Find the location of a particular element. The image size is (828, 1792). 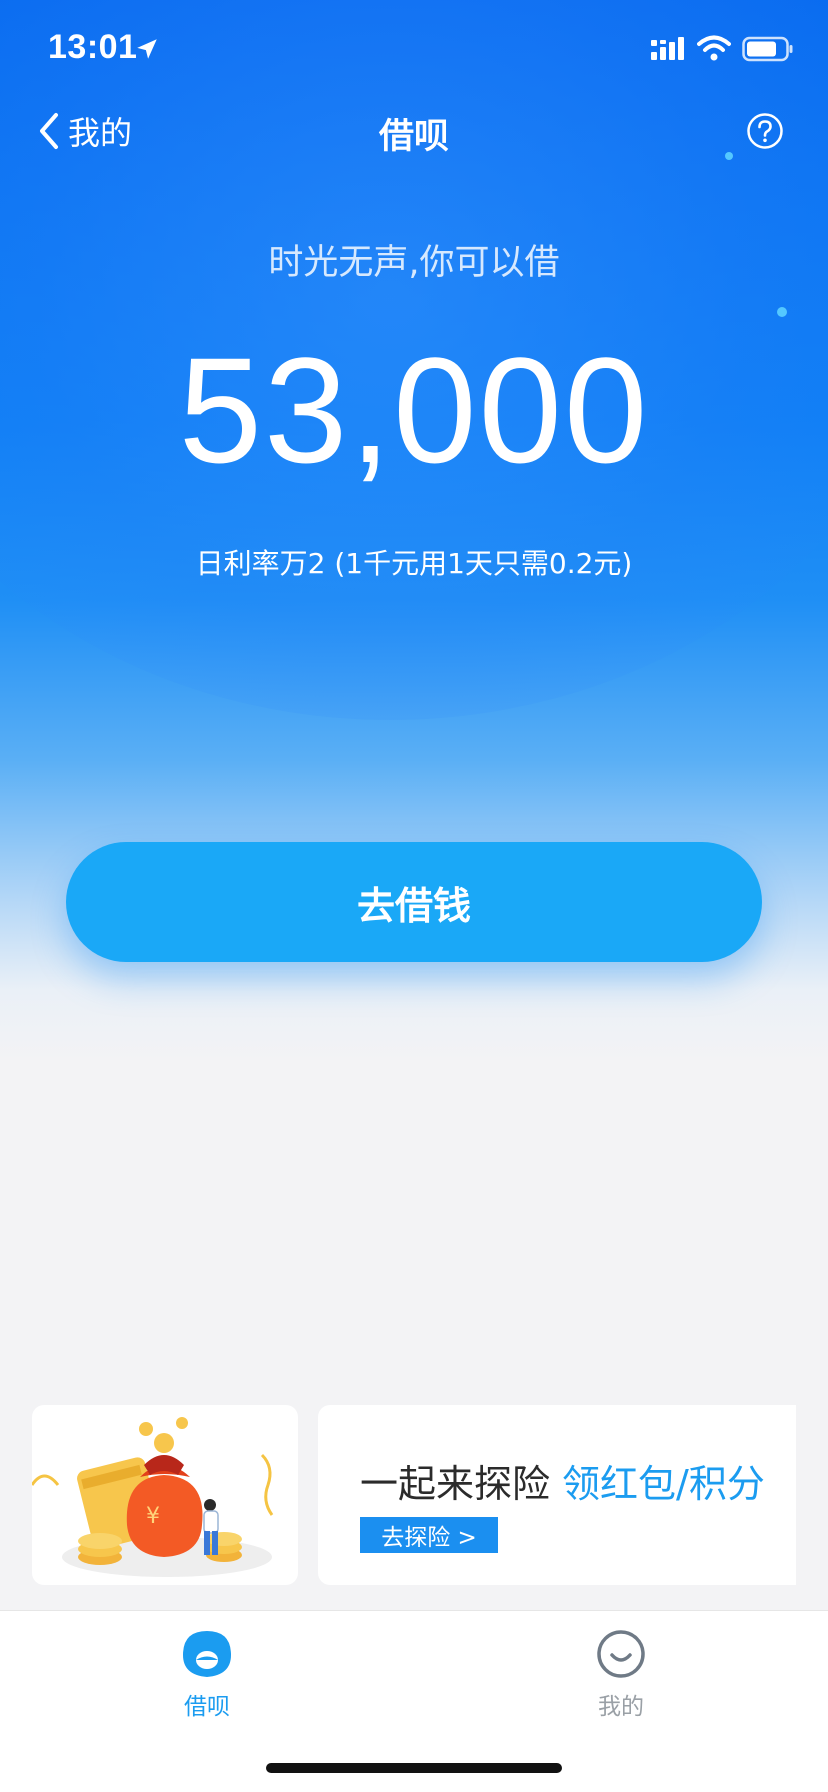

chevron-left-icon is located at coordinates (49, 131).